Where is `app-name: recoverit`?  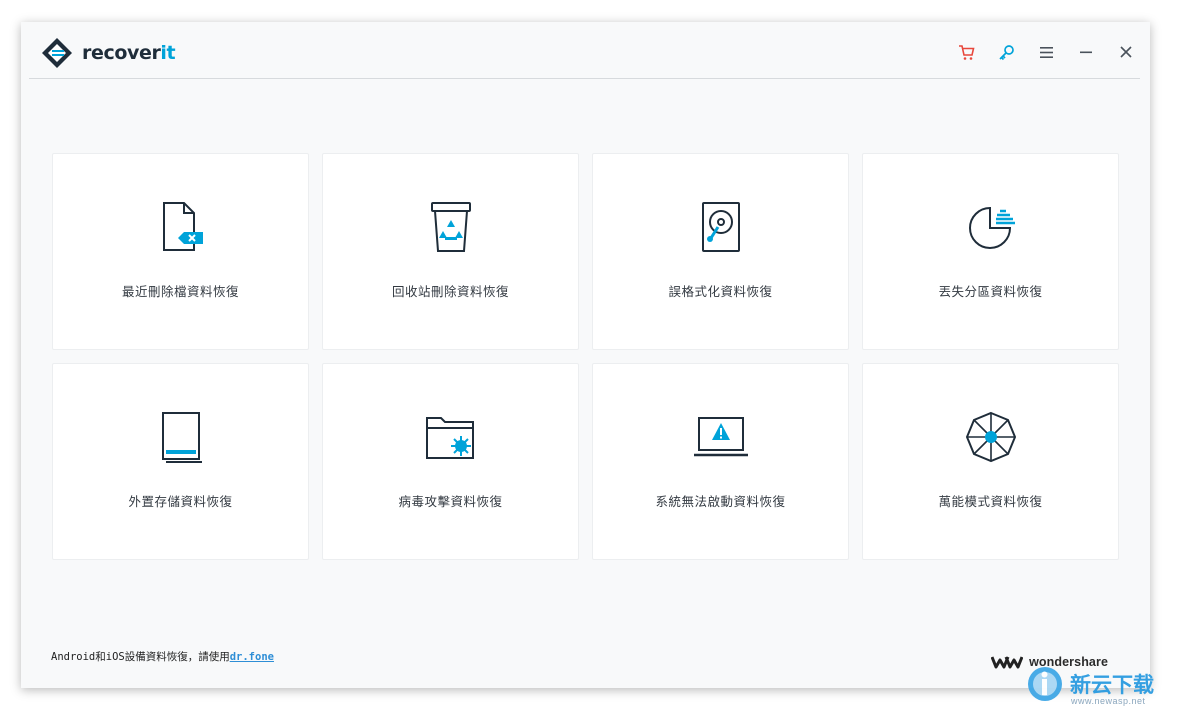
app-name: recoverit is located at coordinates (129, 53).